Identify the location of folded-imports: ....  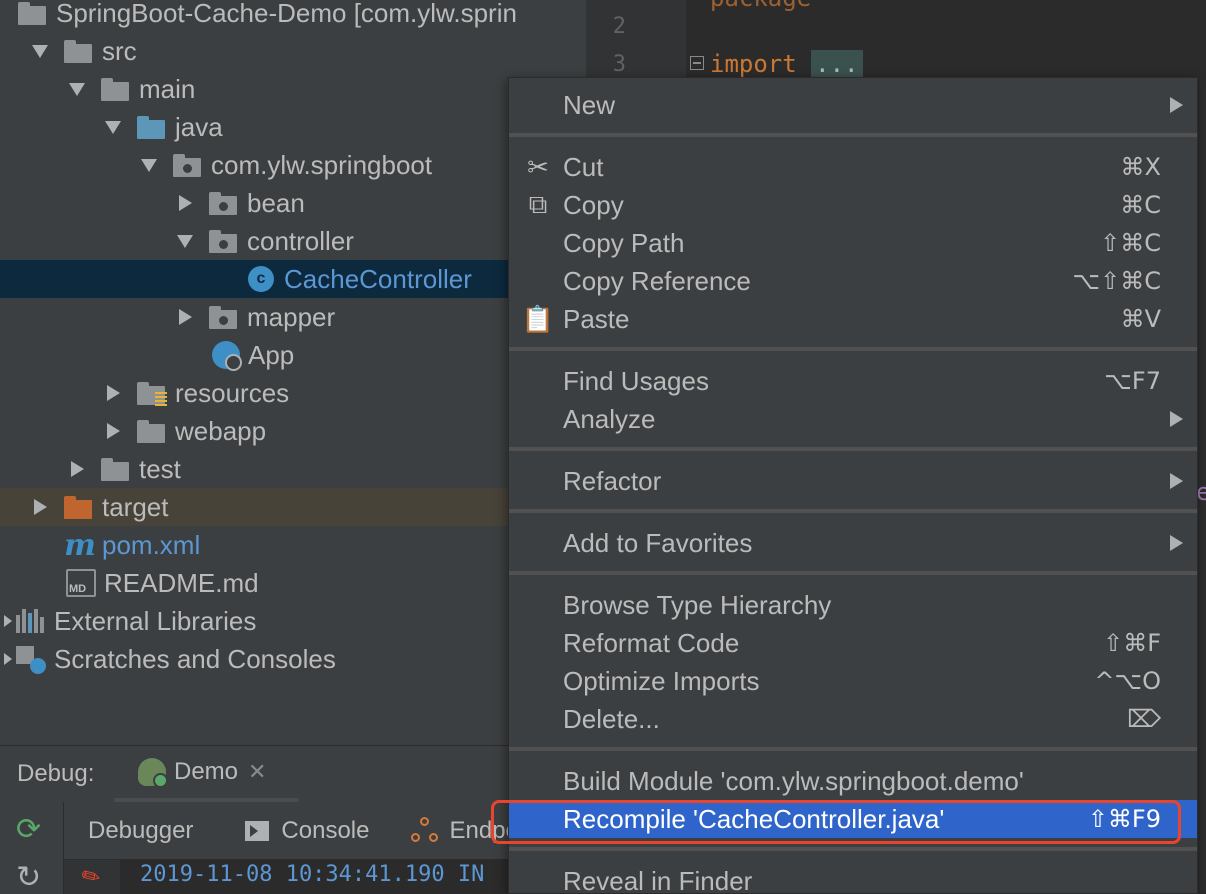
(837, 64).